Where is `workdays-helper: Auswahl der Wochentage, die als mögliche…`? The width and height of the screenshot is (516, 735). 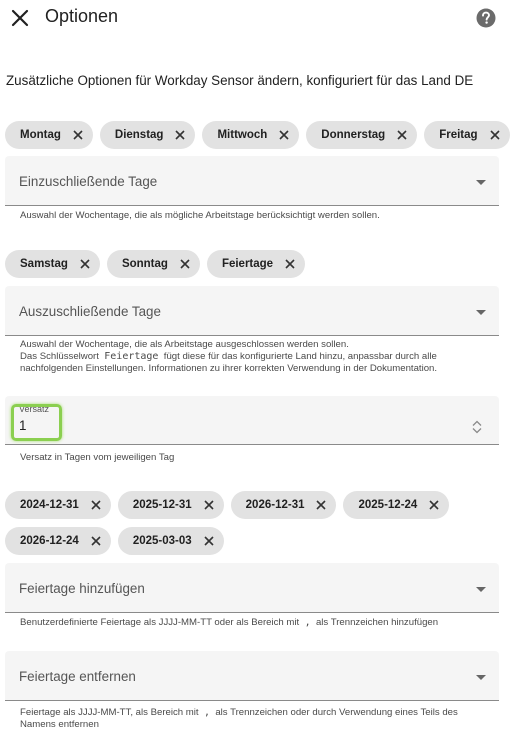
workdays-helper: Auswahl der Wochentage, die als mögliche… is located at coordinates (200, 215).